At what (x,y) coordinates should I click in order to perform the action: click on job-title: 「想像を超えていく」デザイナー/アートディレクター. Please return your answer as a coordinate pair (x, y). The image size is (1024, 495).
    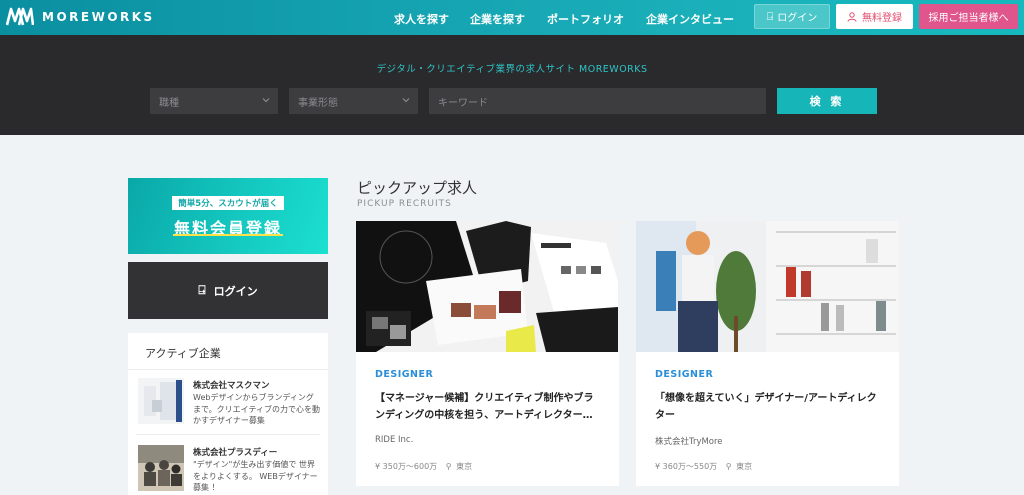
    Looking at the image, I should click on (769, 407).